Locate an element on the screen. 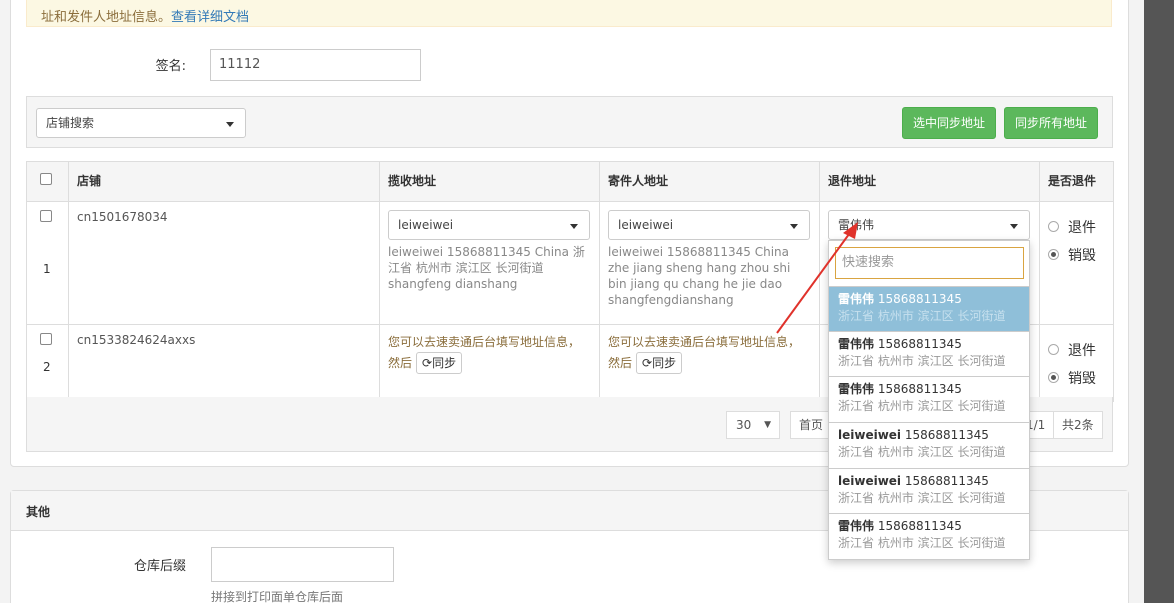 Image resolution: width=1174 pixels, height=603 pixels. page-size-select: 30 ▼ is located at coordinates (753, 425).